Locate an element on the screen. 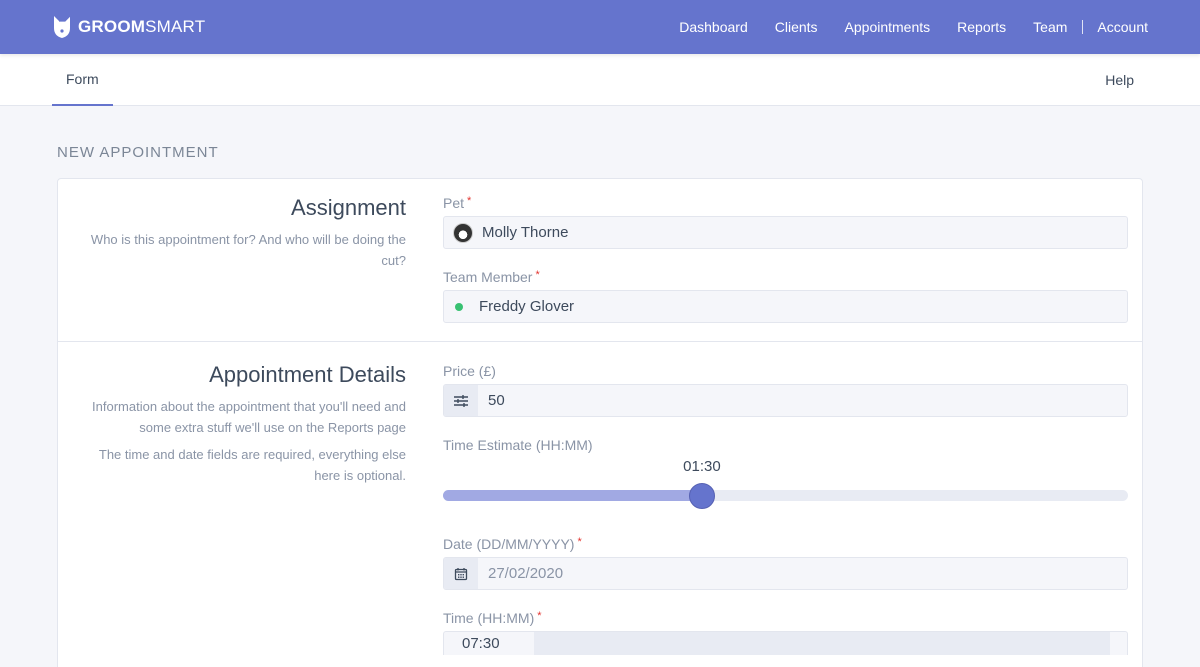  section-title: Assignment is located at coordinates (348, 207).